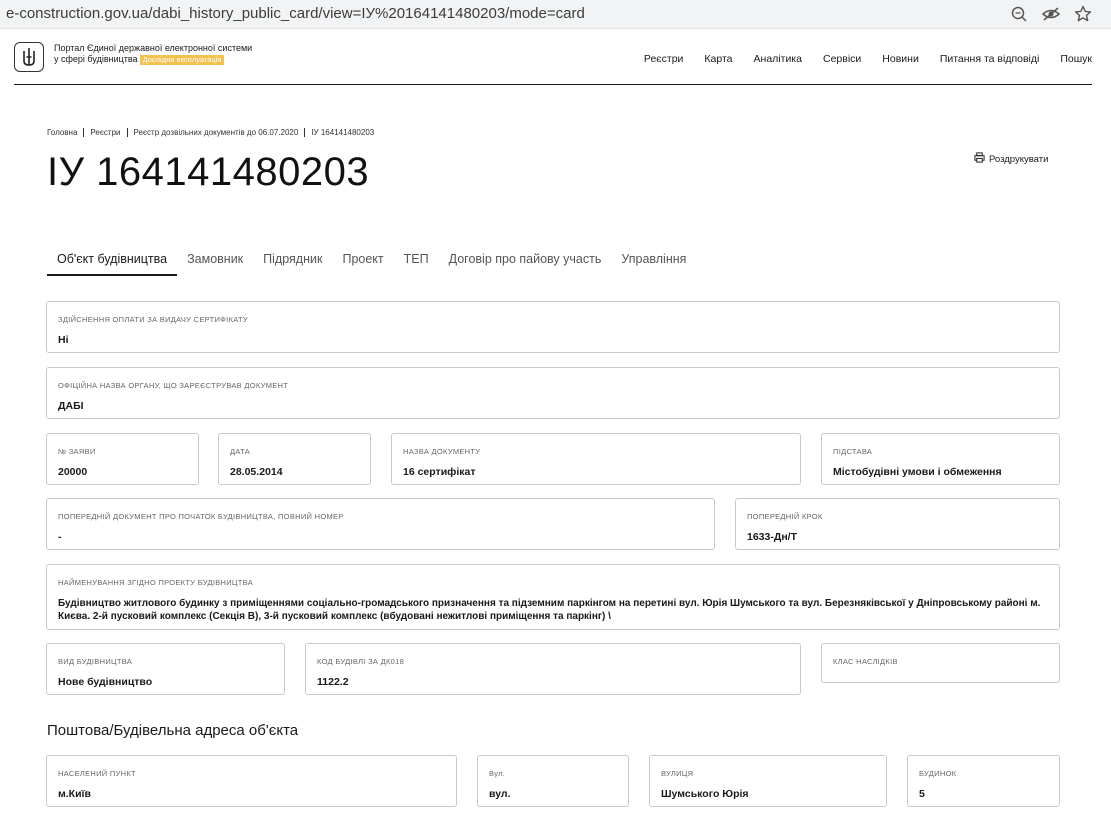 This screenshot has height=827, width=1111. I want to click on page-title: ІУ 164141480203, so click(208, 172).